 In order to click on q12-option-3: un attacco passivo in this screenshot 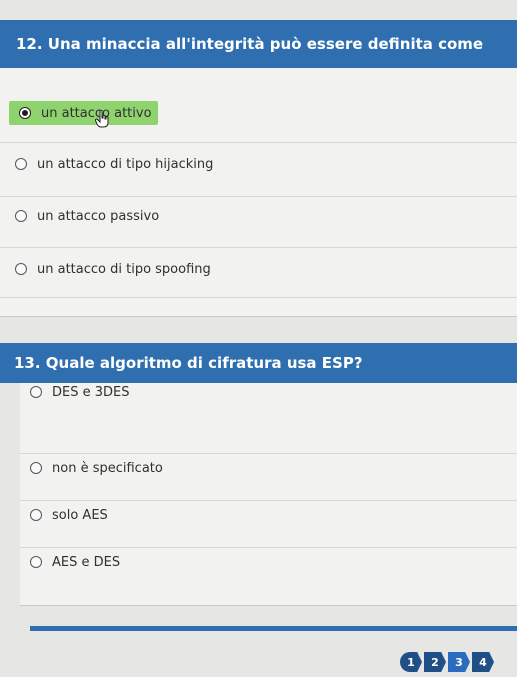, I will do `click(87, 216)`.